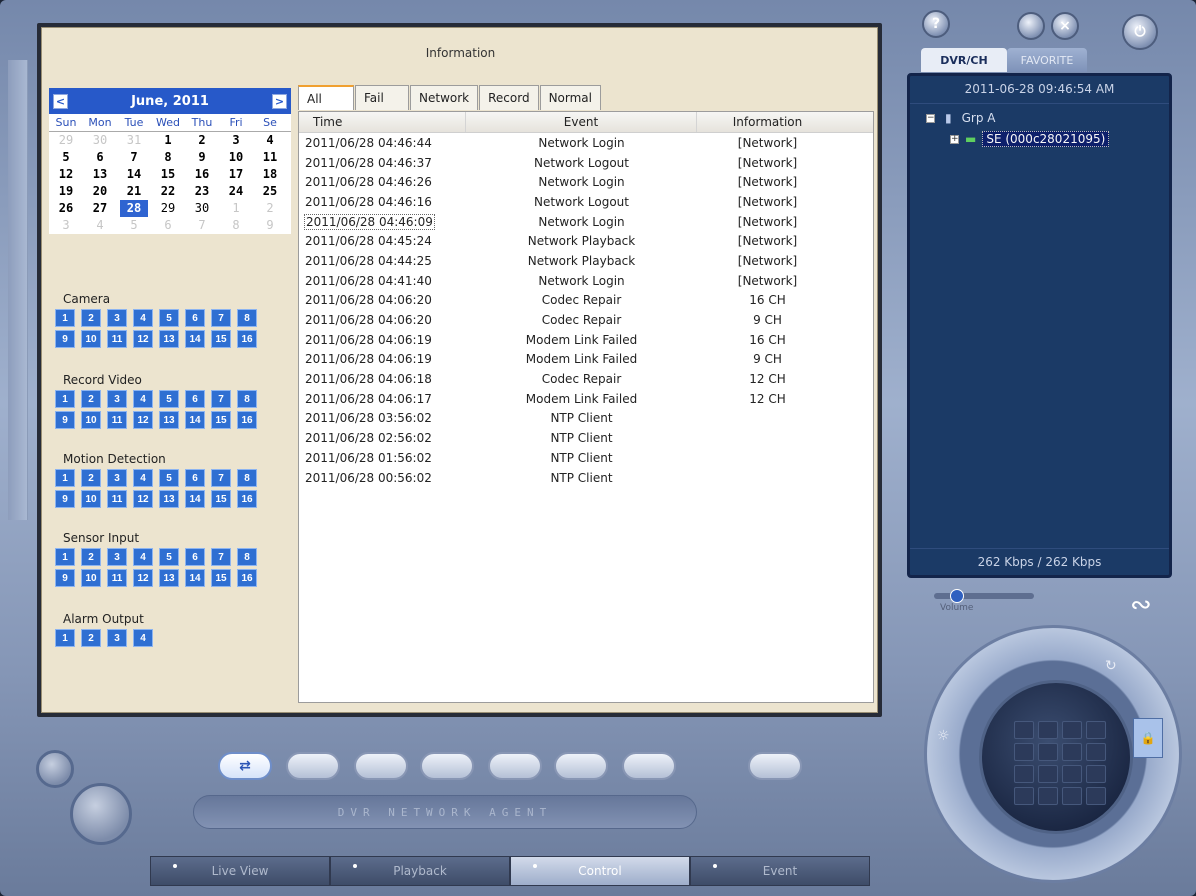 The width and height of the screenshot is (1196, 896). What do you see at coordinates (245, 766) in the screenshot?
I see `view-mode-button: ⇄` at bounding box center [245, 766].